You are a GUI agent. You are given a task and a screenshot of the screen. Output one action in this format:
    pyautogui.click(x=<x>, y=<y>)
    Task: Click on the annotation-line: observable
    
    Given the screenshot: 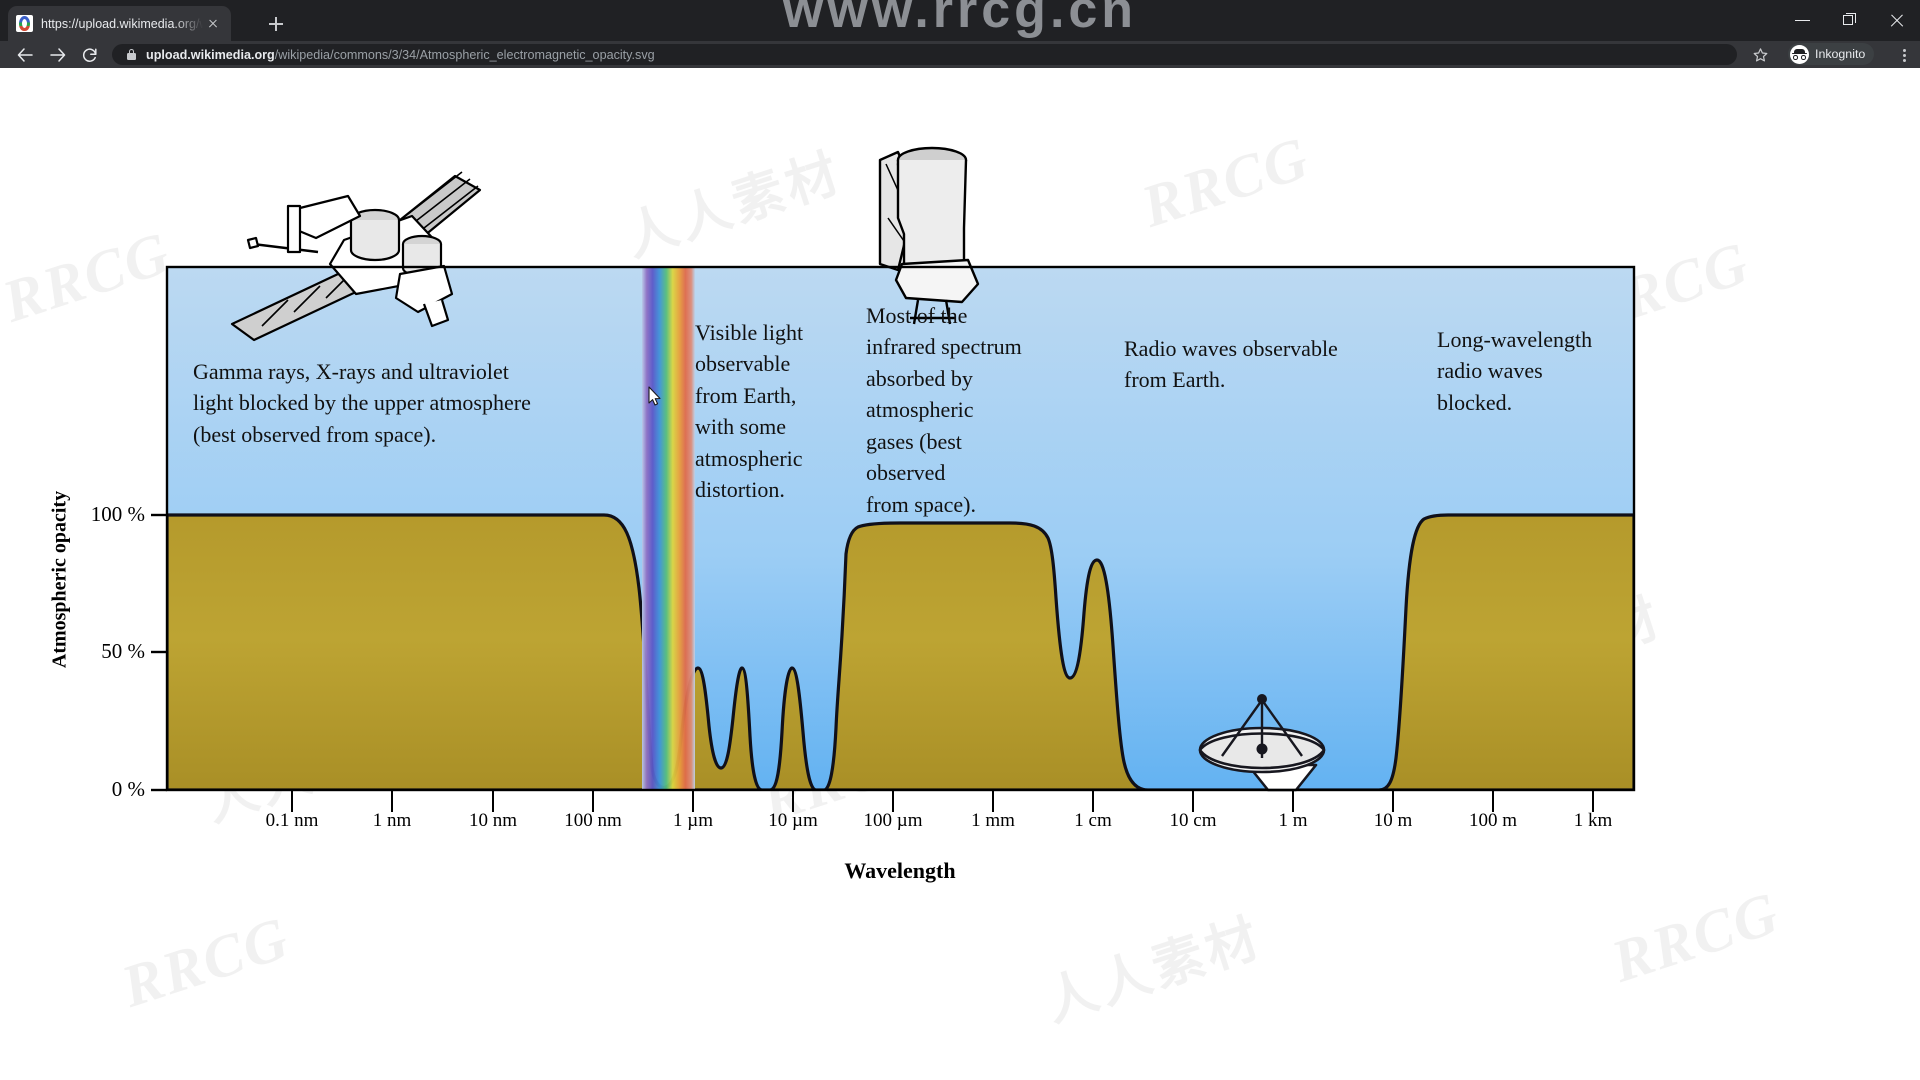 What is the action you would take?
    pyautogui.click(x=743, y=364)
    